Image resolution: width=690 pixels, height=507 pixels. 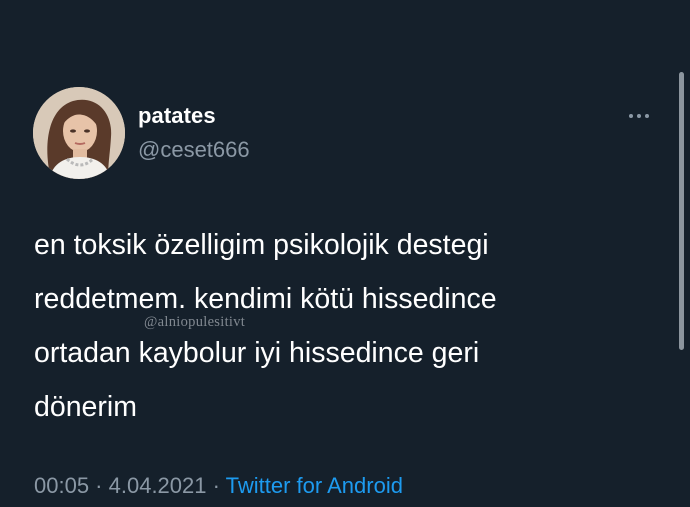 I want to click on tweet-meta: 00:05 · 4.04.2021 · Twitter for Android, so click(x=218, y=486).